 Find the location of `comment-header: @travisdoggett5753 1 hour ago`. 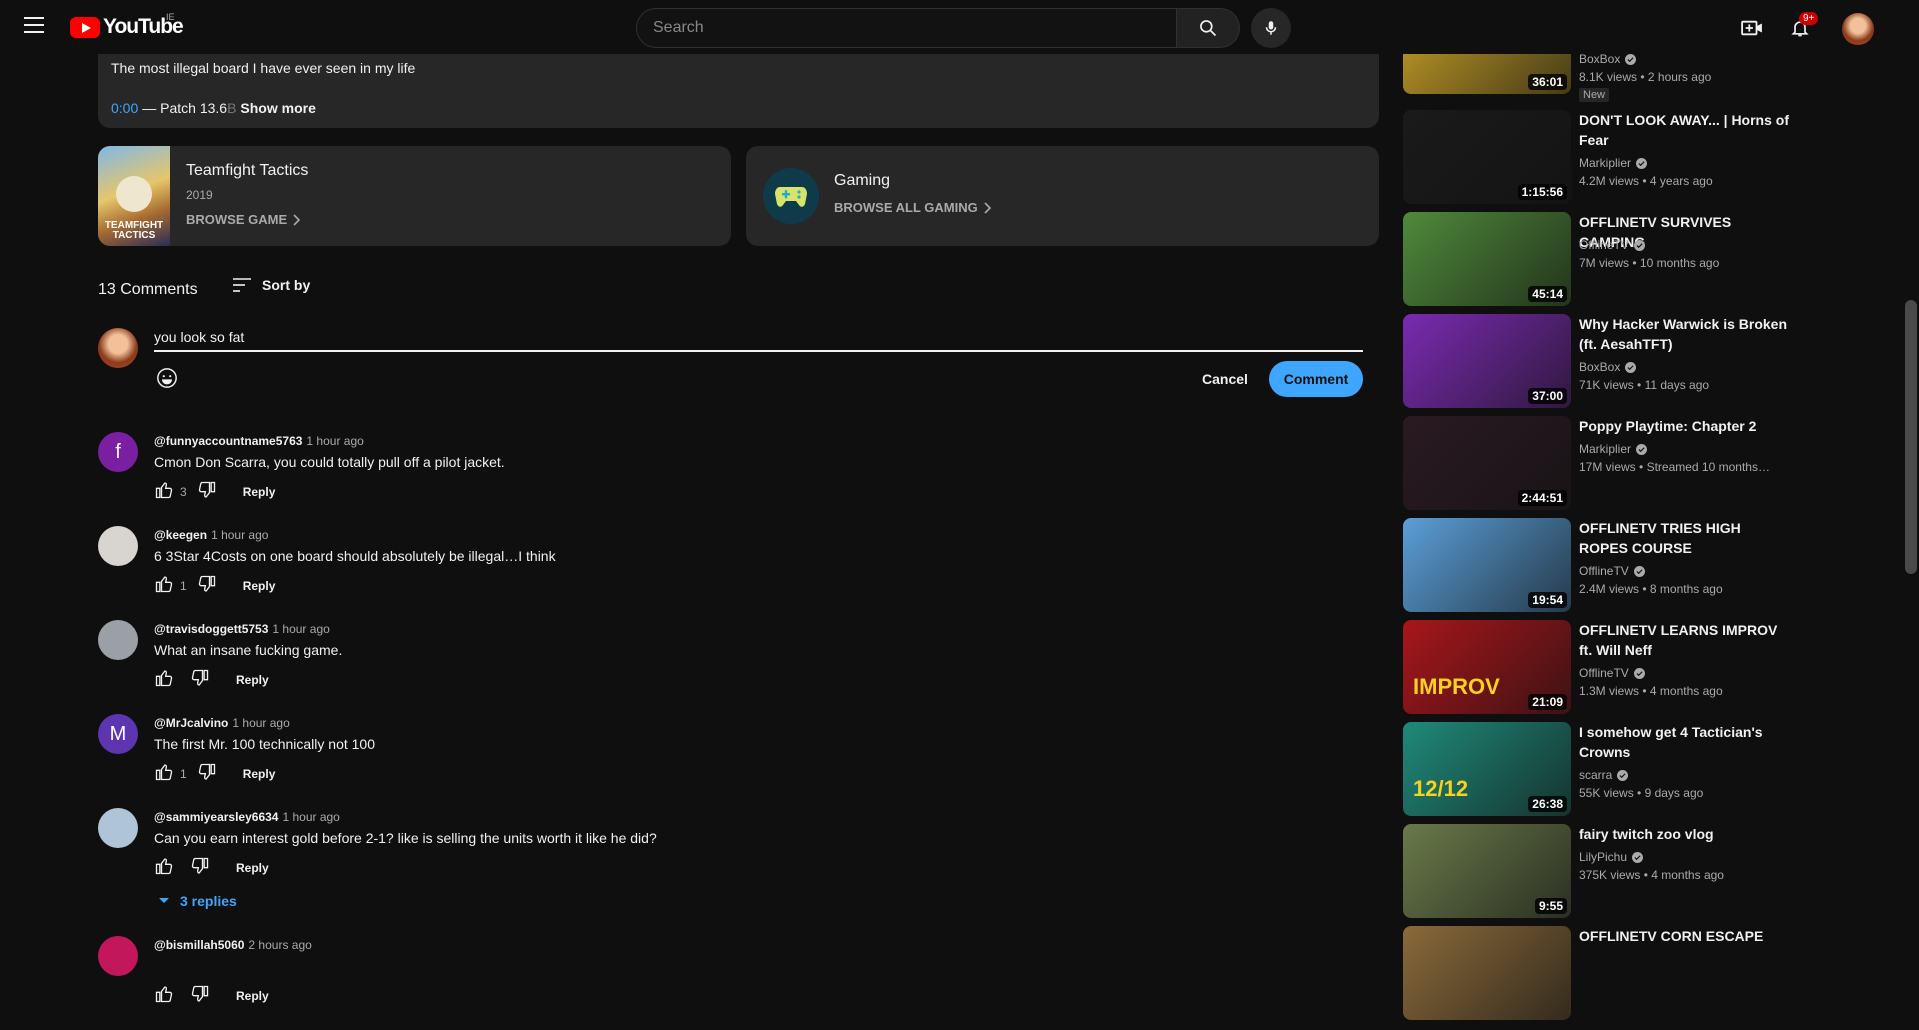

comment-header: @travisdoggett5753 1 hour ago is located at coordinates (242, 629).